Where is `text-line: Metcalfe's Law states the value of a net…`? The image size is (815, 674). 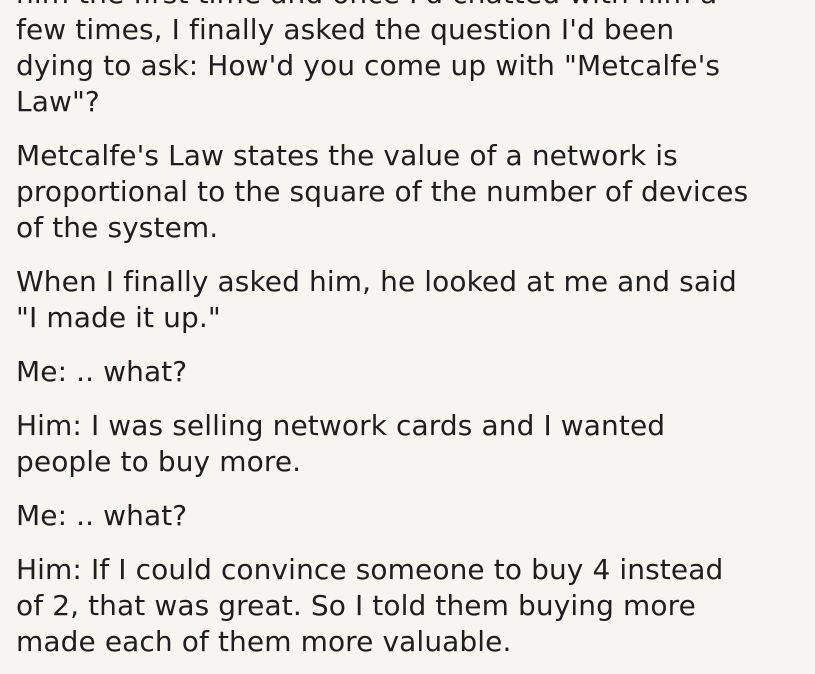
text-line: Metcalfe's Law states the value of a net… is located at coordinates (347, 155).